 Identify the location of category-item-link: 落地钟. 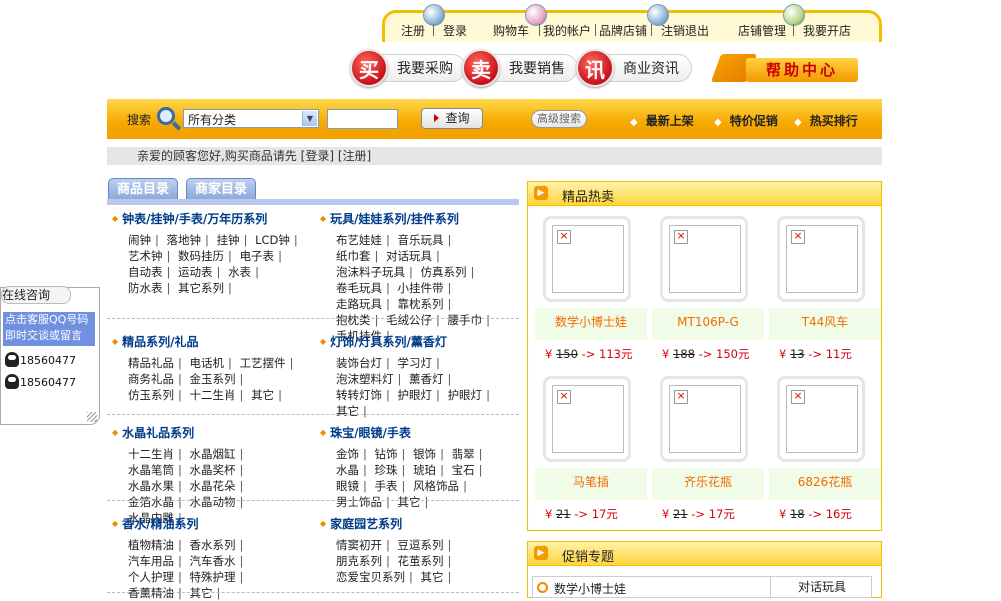
(190, 240).